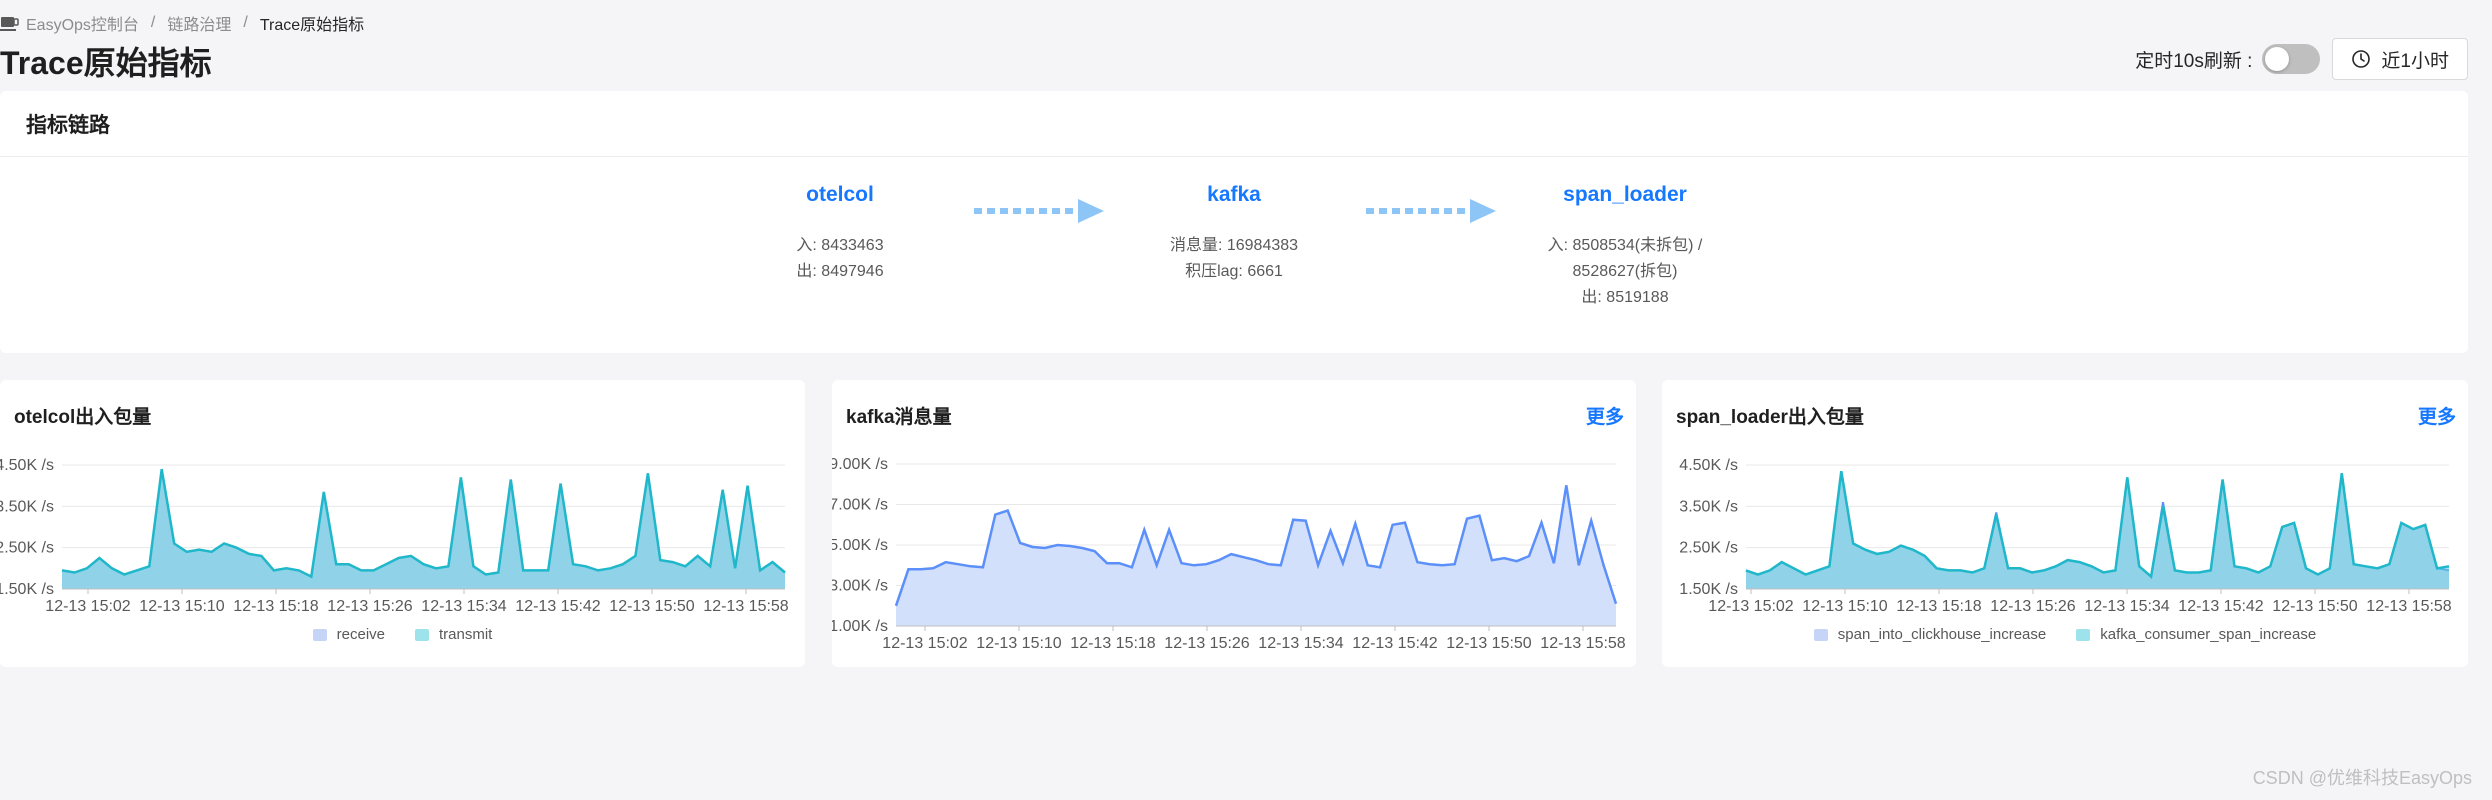  I want to click on breadcrumb-item-trace-governance: 链路治理, so click(199, 23).